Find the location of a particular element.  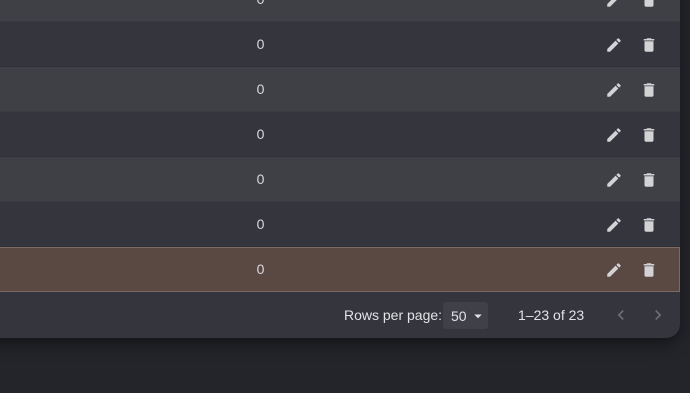

rows-per-page-select: 50 is located at coordinates (465, 315).